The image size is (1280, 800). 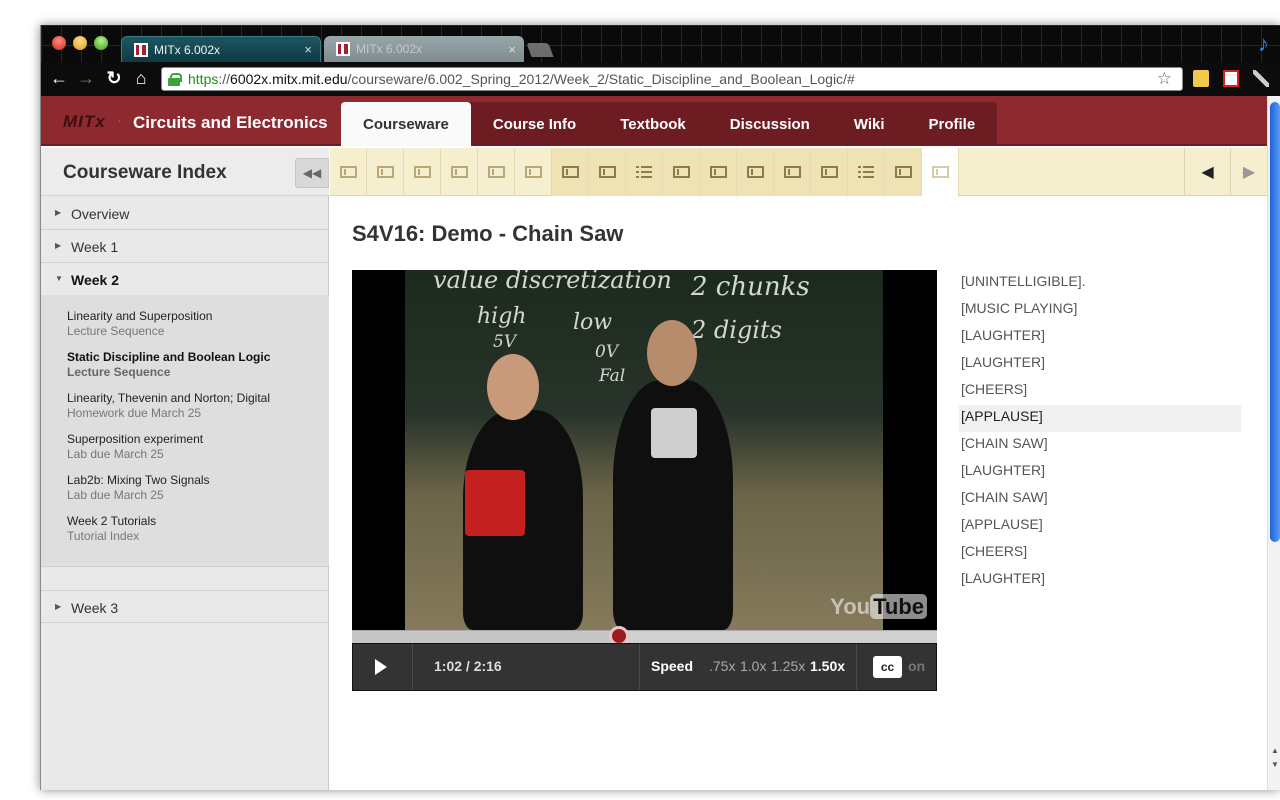 I want to click on divider, so click(x=639, y=667).